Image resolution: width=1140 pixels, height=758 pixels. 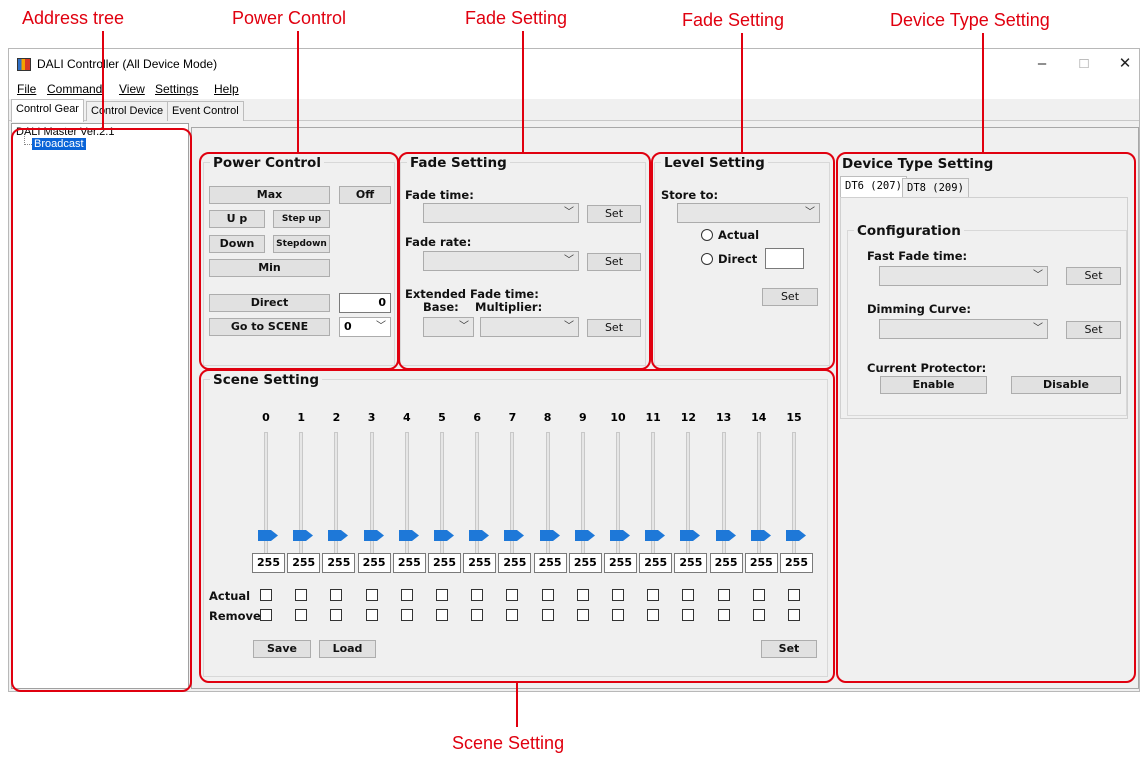 I want to click on max-button: Max, so click(x=269, y=195).